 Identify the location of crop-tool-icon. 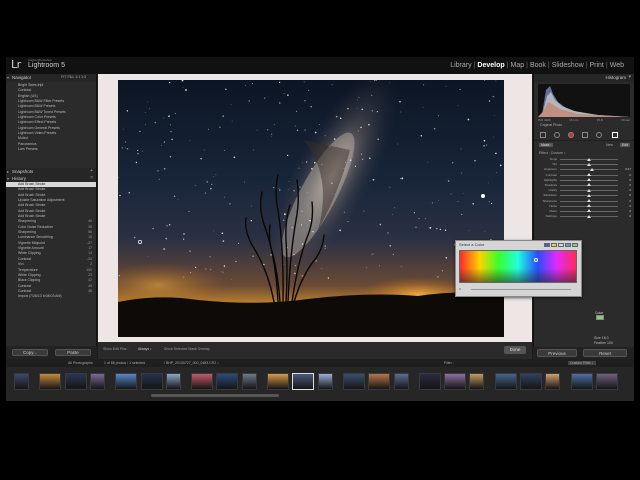
(543, 135).